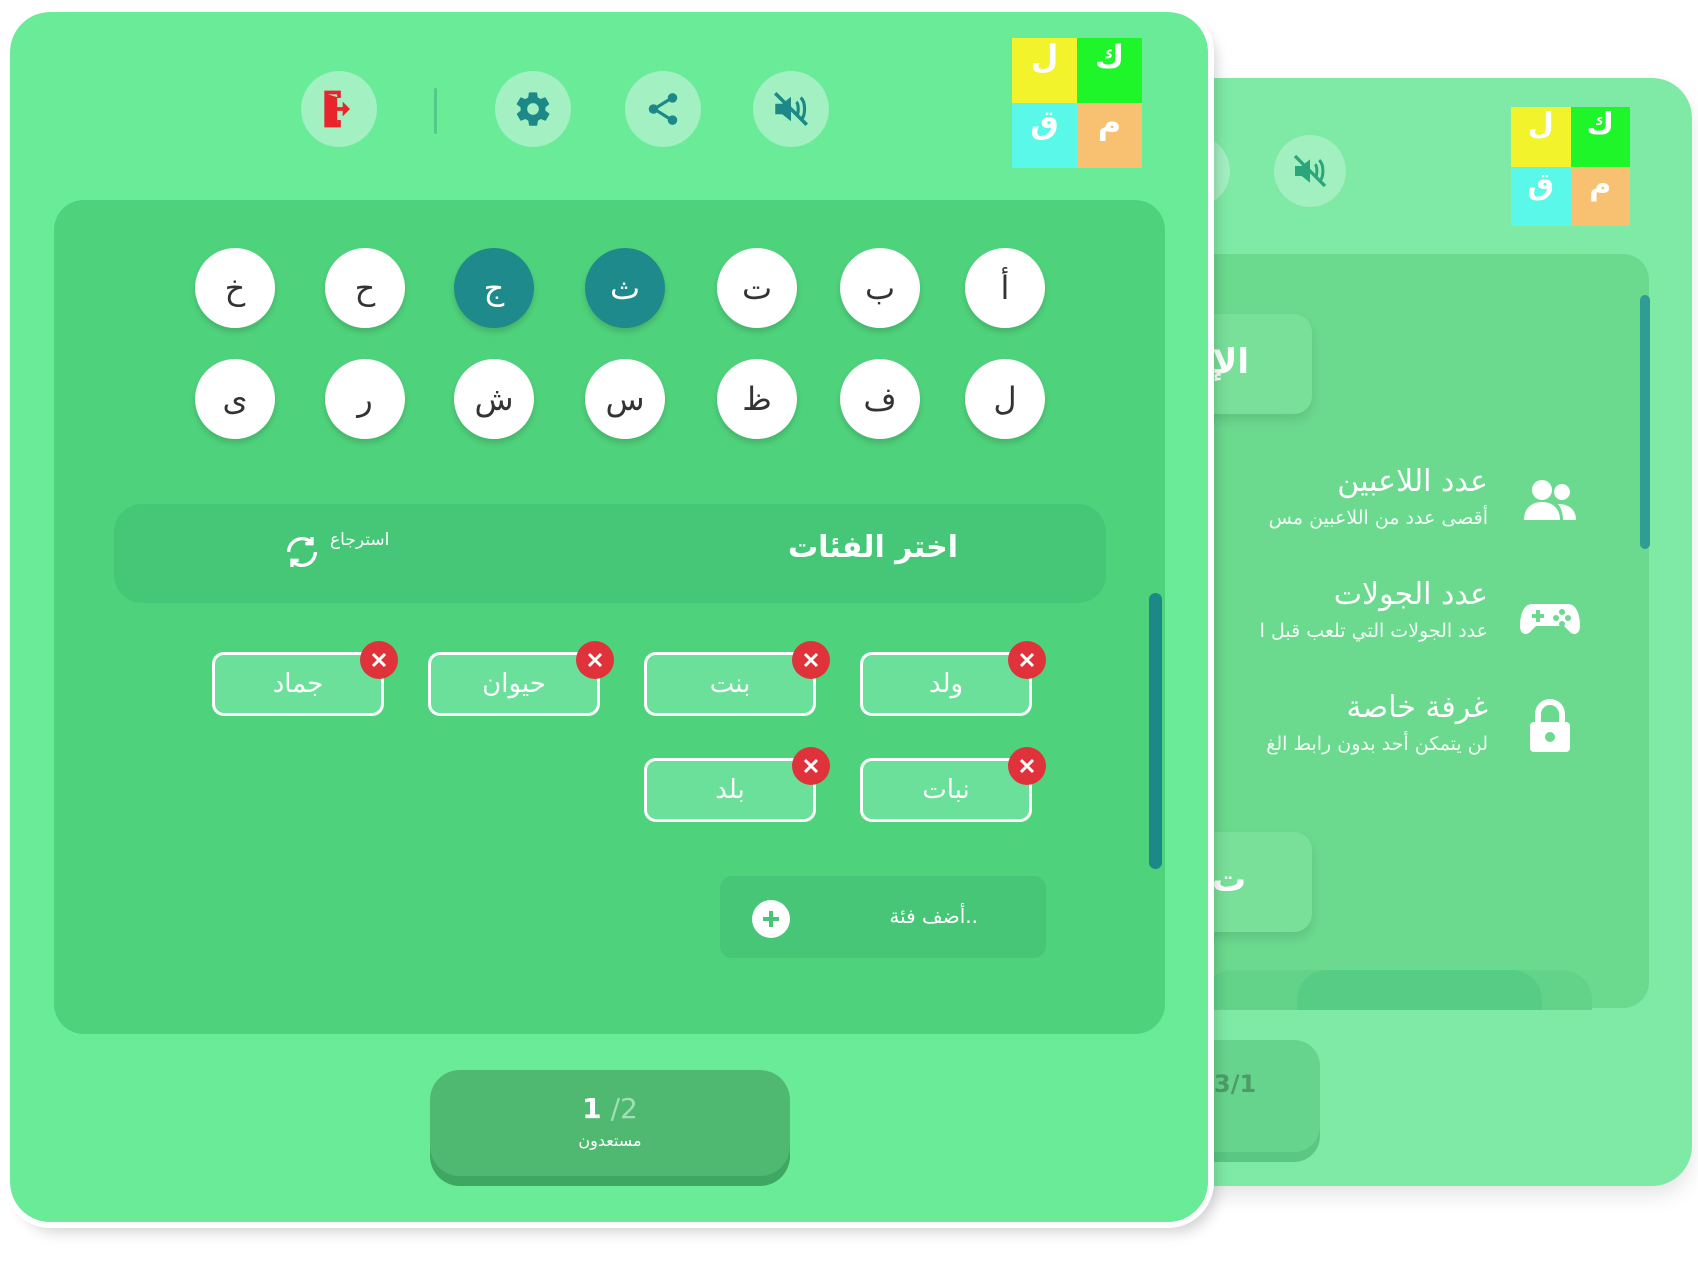  Describe the element at coordinates (1261, 1096) in the screenshot. I see `back-ready-counter: 3/1` at that location.